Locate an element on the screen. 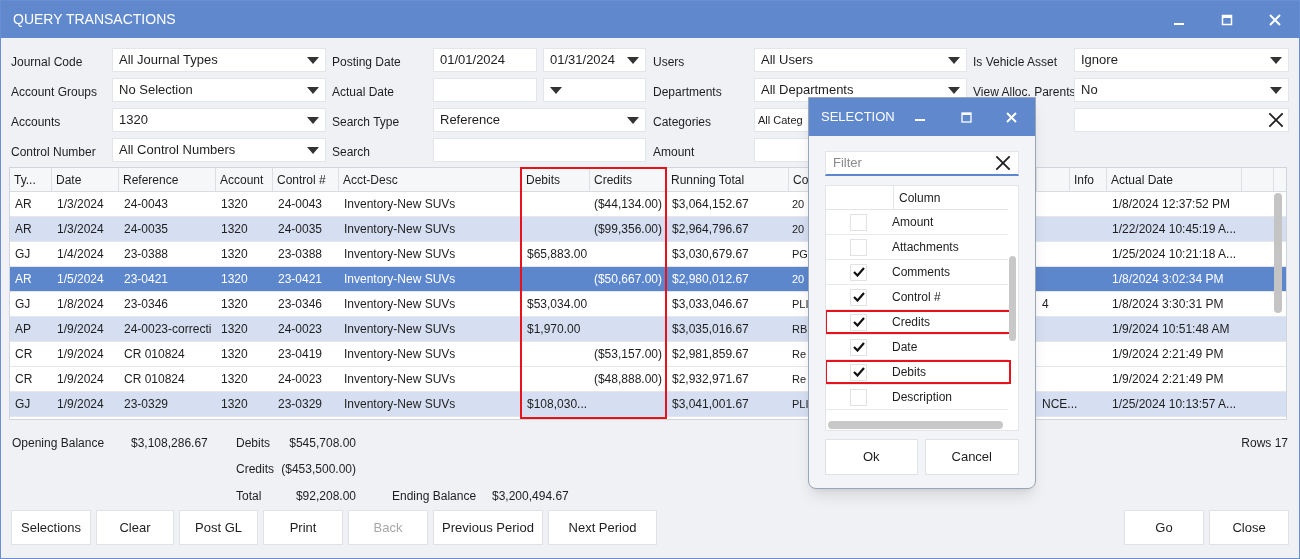  table-cell-text: PG is located at coordinates (800, 254).